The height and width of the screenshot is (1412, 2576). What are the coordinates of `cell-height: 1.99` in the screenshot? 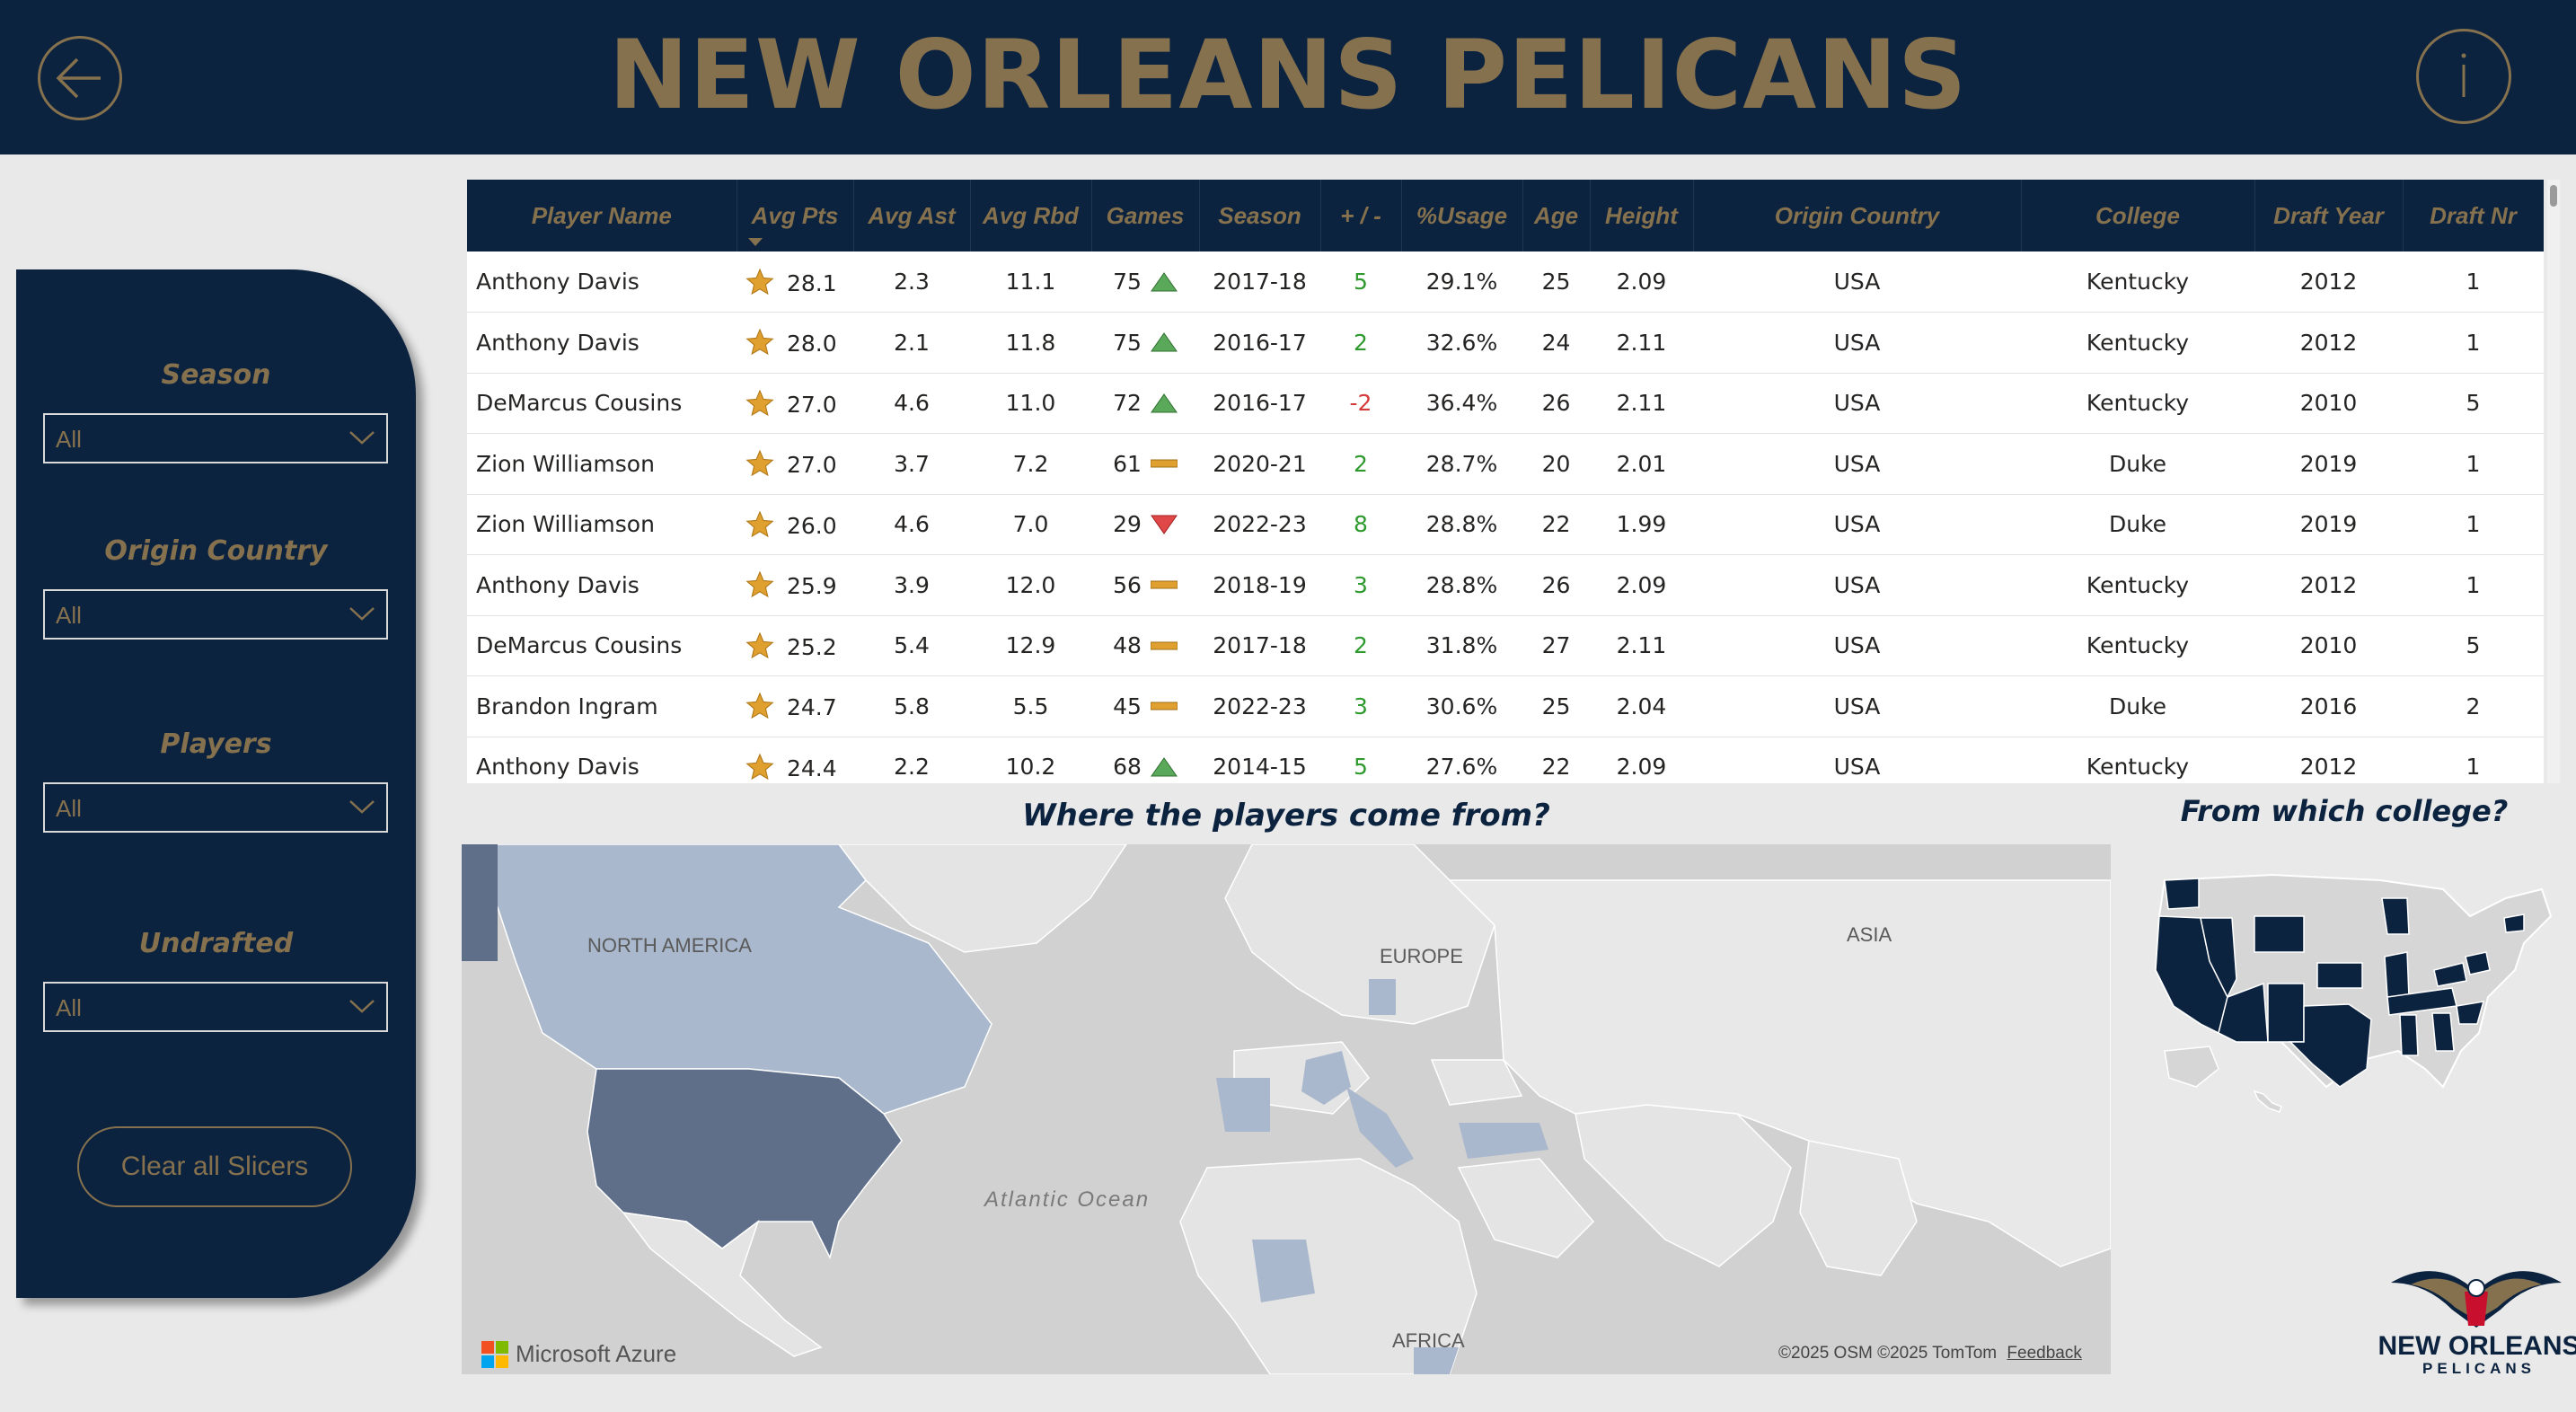 It's located at (1641, 524).